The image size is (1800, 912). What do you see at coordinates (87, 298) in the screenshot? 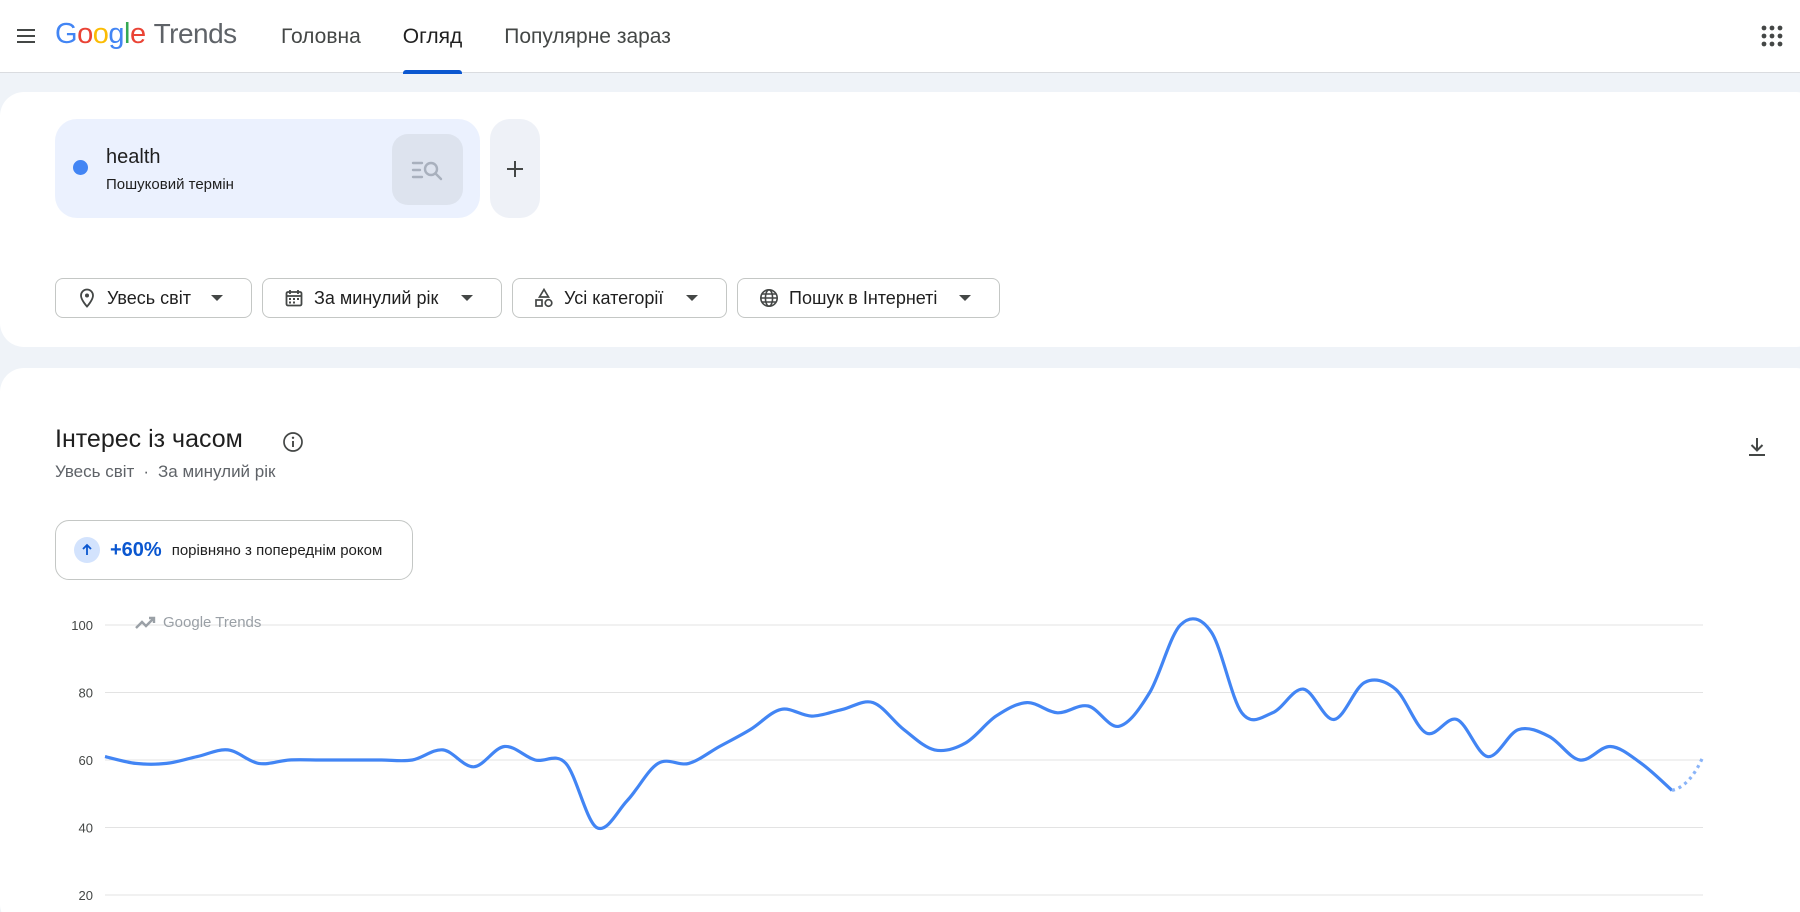
I see `location-pin-icon` at bounding box center [87, 298].